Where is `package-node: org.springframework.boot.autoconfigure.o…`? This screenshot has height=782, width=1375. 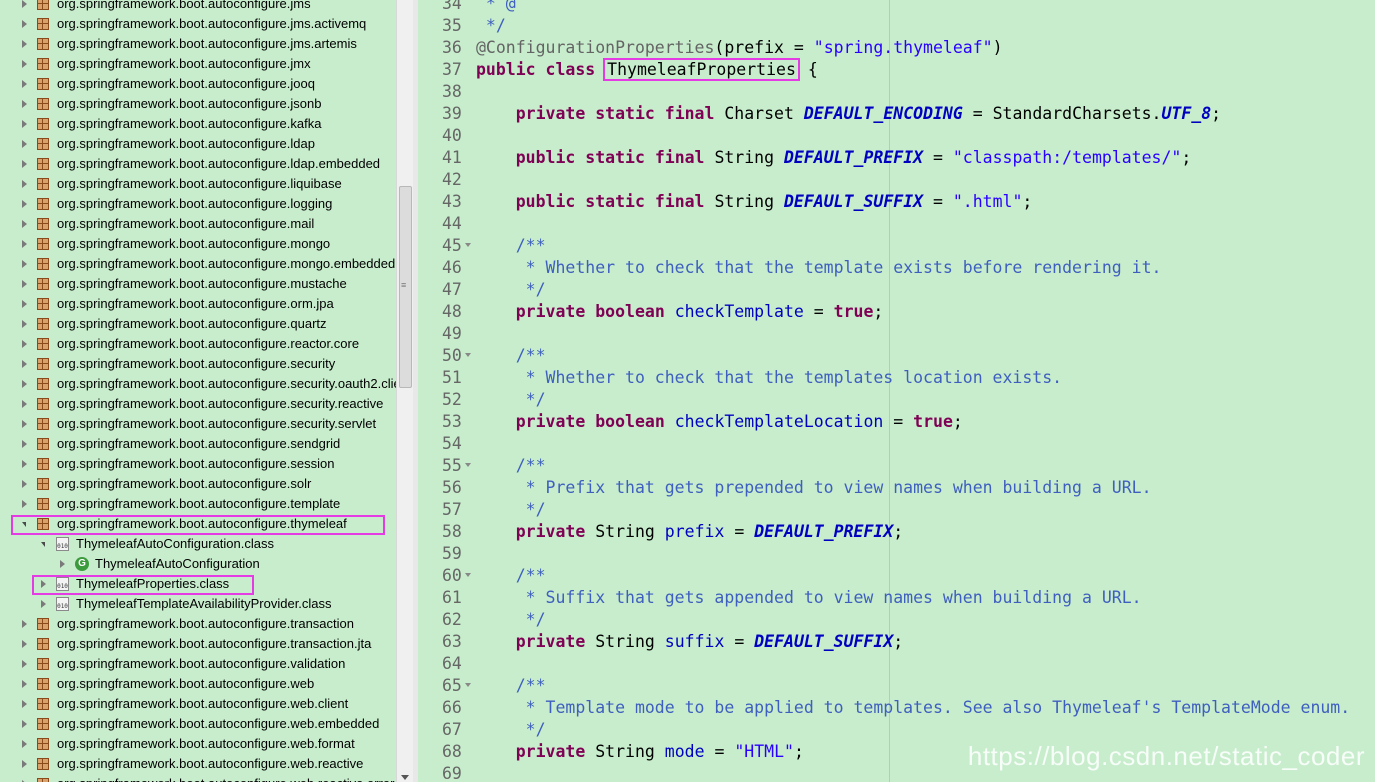 package-node: org.springframework.boot.autoconfigure.o… is located at coordinates (198, 304).